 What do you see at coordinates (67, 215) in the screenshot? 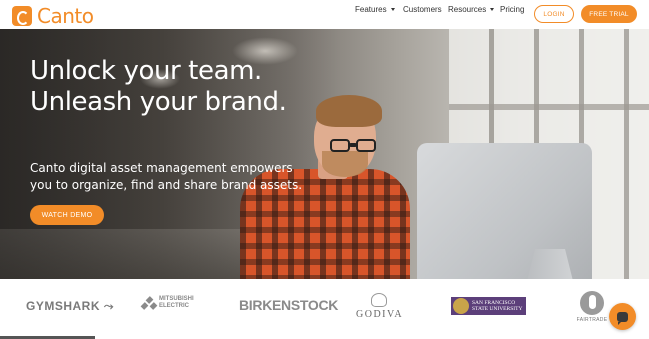
I see `watch-demo-button: WATCH DEMO` at bounding box center [67, 215].